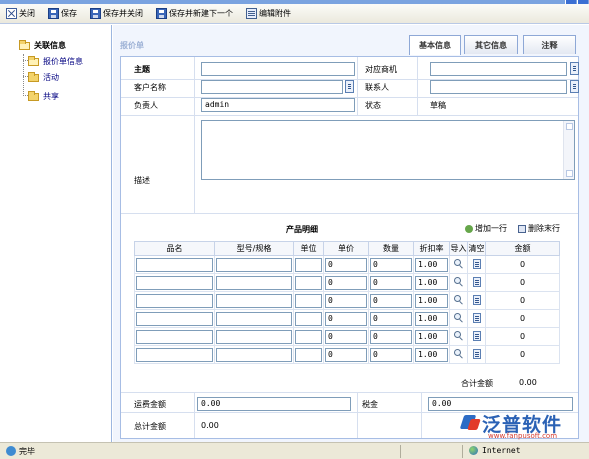 The height and width of the screenshot is (459, 589). I want to click on status-bar: 完毕 Internet, so click(294, 450).